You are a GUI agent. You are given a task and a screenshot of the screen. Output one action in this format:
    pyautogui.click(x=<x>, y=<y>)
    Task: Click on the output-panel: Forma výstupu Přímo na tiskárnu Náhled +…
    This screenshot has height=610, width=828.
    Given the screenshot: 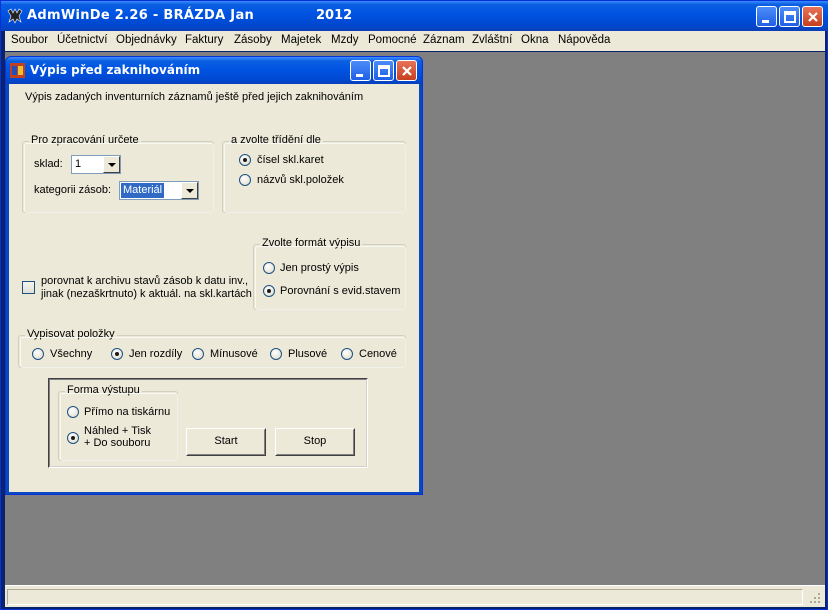 What is the action you would take?
    pyautogui.click(x=208, y=423)
    